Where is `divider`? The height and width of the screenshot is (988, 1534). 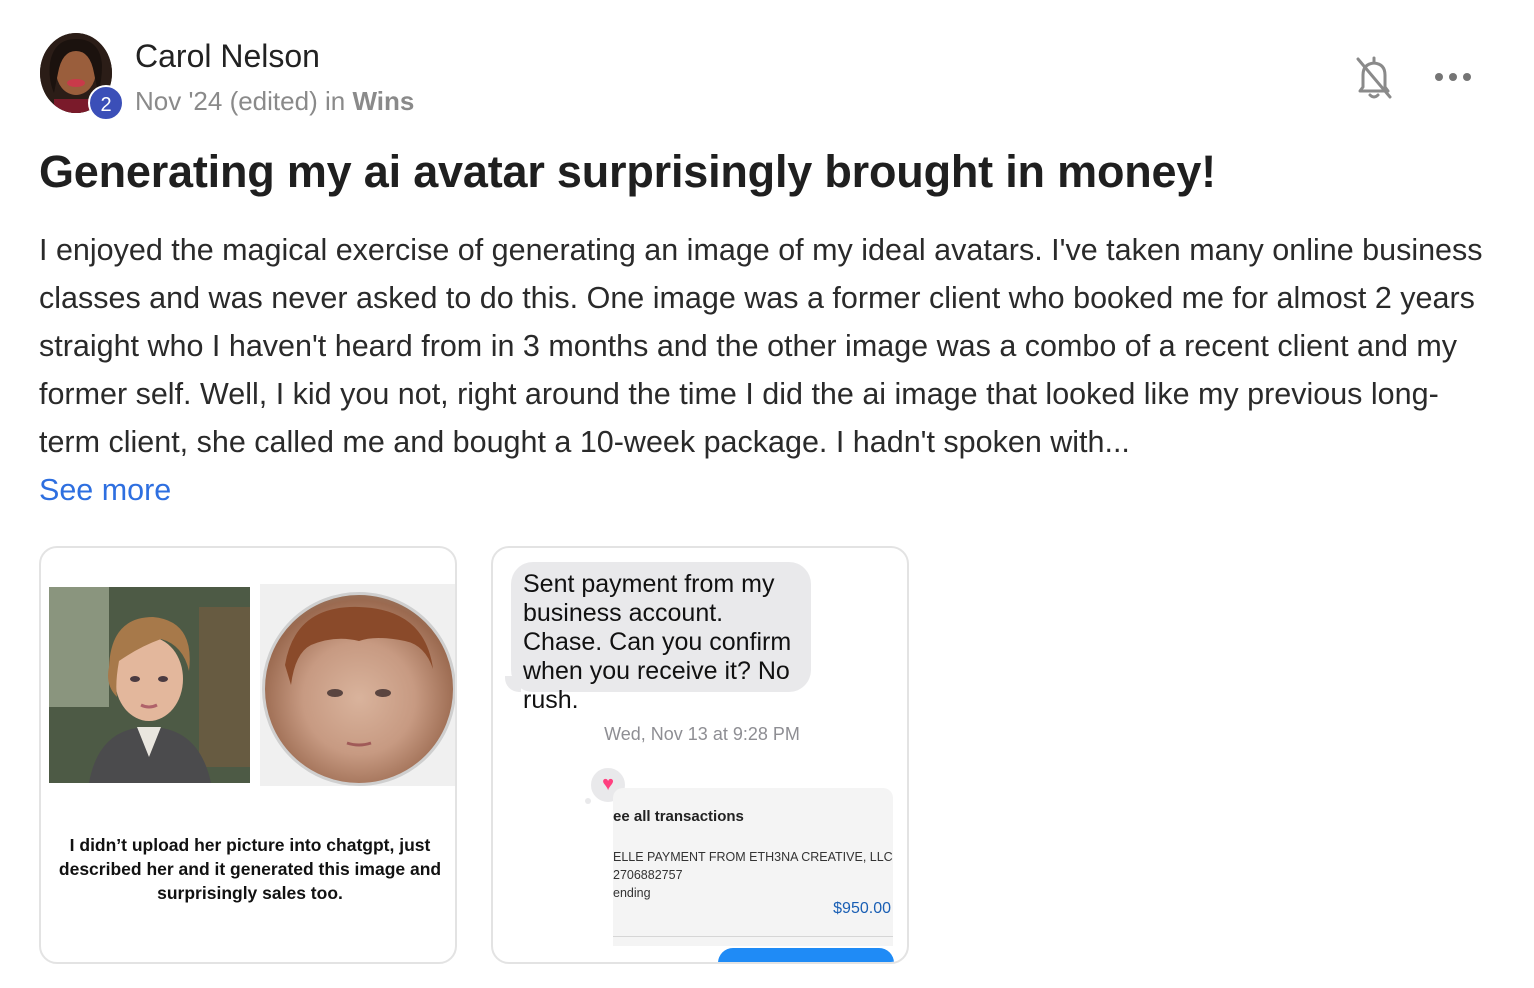
divider is located at coordinates (753, 936).